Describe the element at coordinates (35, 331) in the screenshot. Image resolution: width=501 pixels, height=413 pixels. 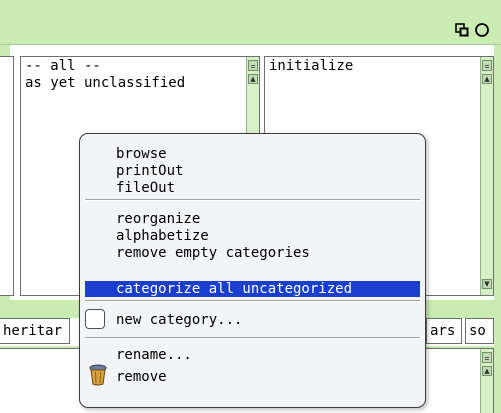
I see `inheritance-button: heritar` at that location.